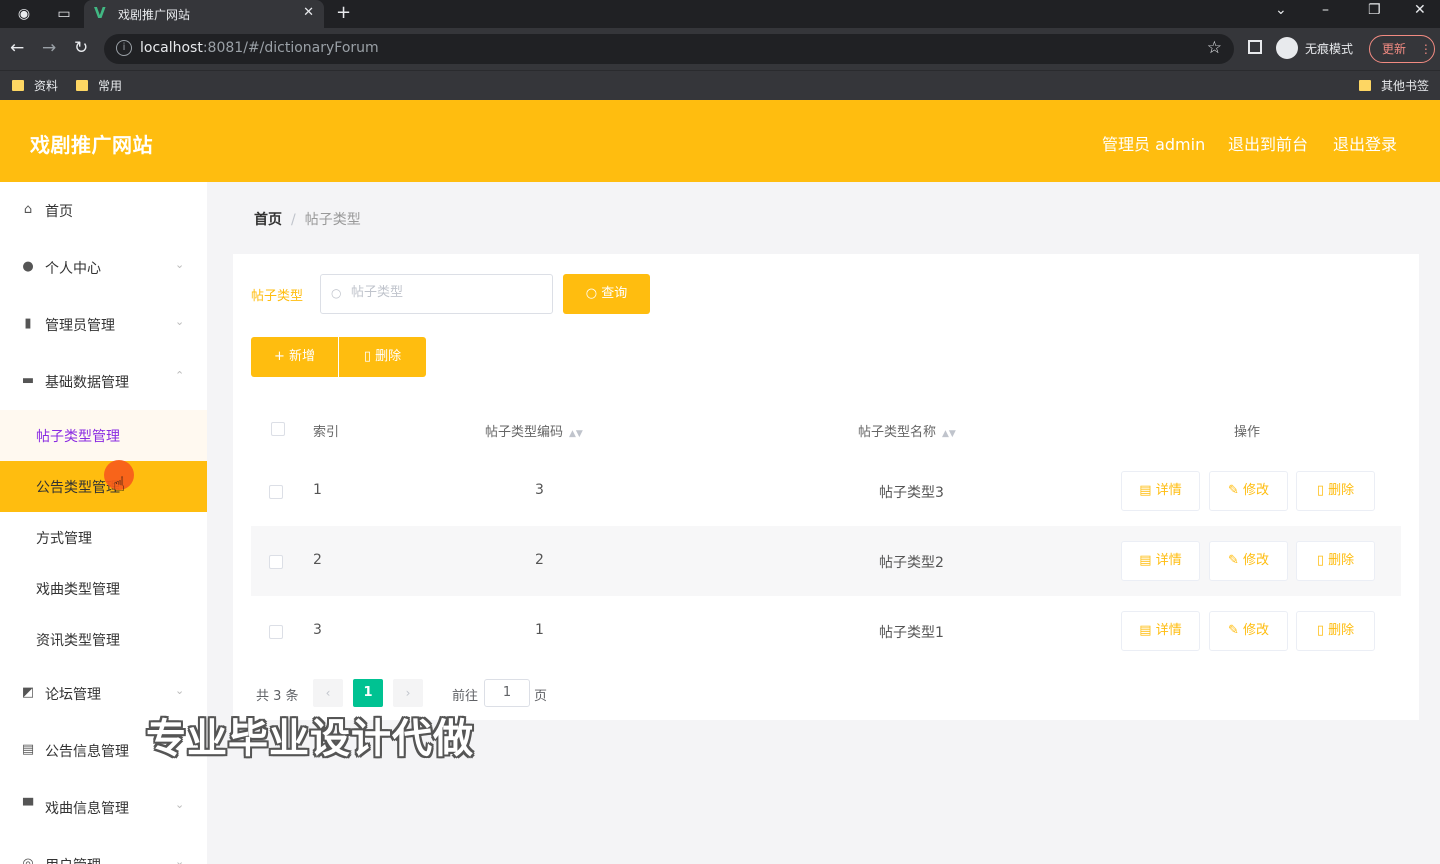  Describe the element at coordinates (24, 14) in the screenshot. I see `browser-globe-icon: ◉` at that location.